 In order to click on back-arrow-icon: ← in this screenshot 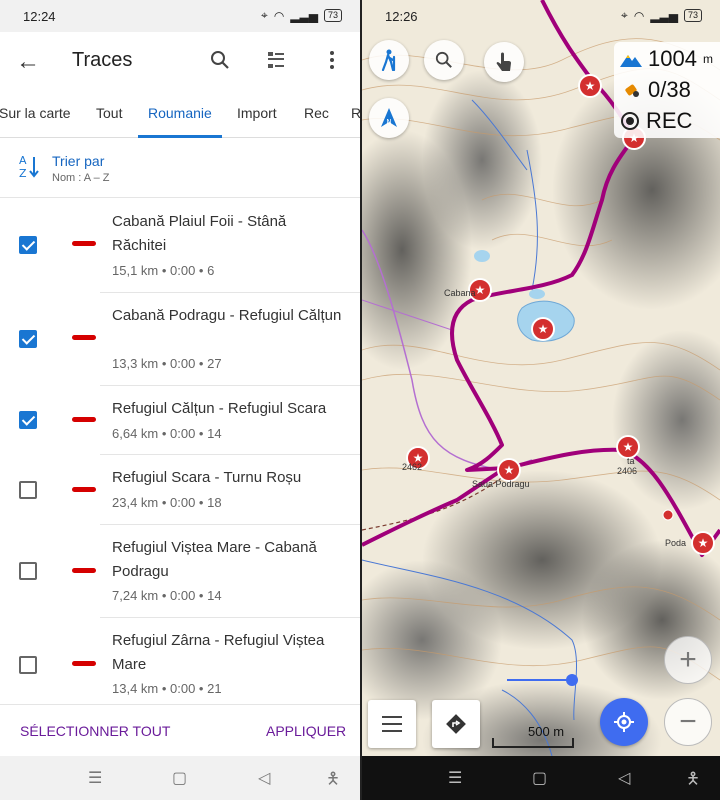, I will do `click(28, 62)`.